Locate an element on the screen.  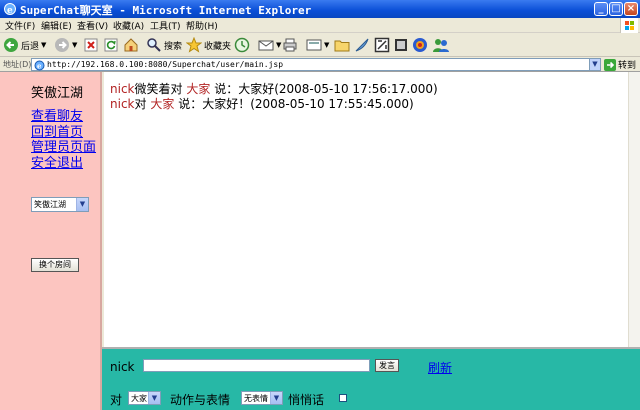
mail-button: ▼ is located at coordinates (269, 45).